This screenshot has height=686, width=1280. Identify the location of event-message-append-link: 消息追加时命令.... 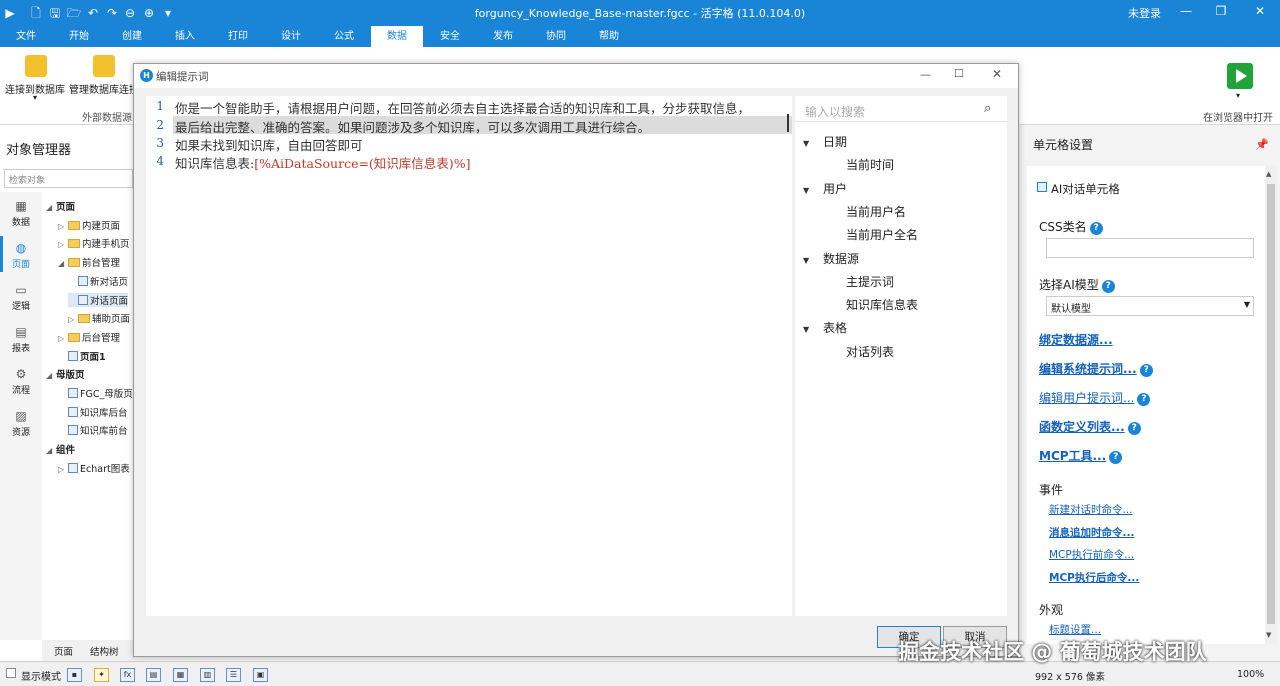
(1091, 532).